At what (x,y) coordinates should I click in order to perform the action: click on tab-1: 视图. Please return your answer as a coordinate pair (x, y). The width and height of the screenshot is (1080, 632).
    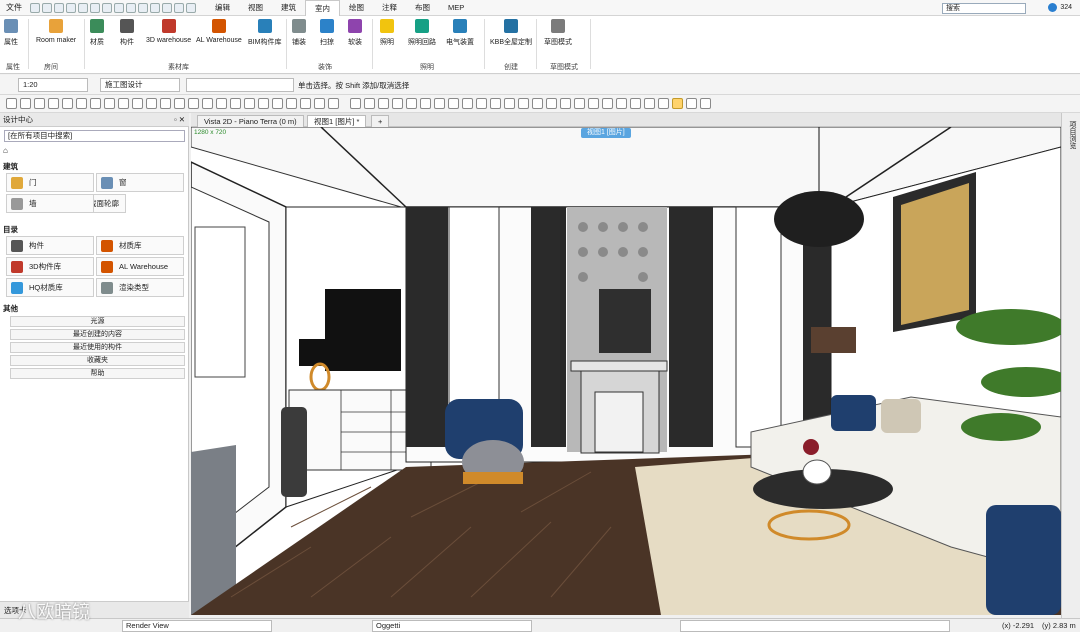
    Looking at the image, I should click on (255, 8).